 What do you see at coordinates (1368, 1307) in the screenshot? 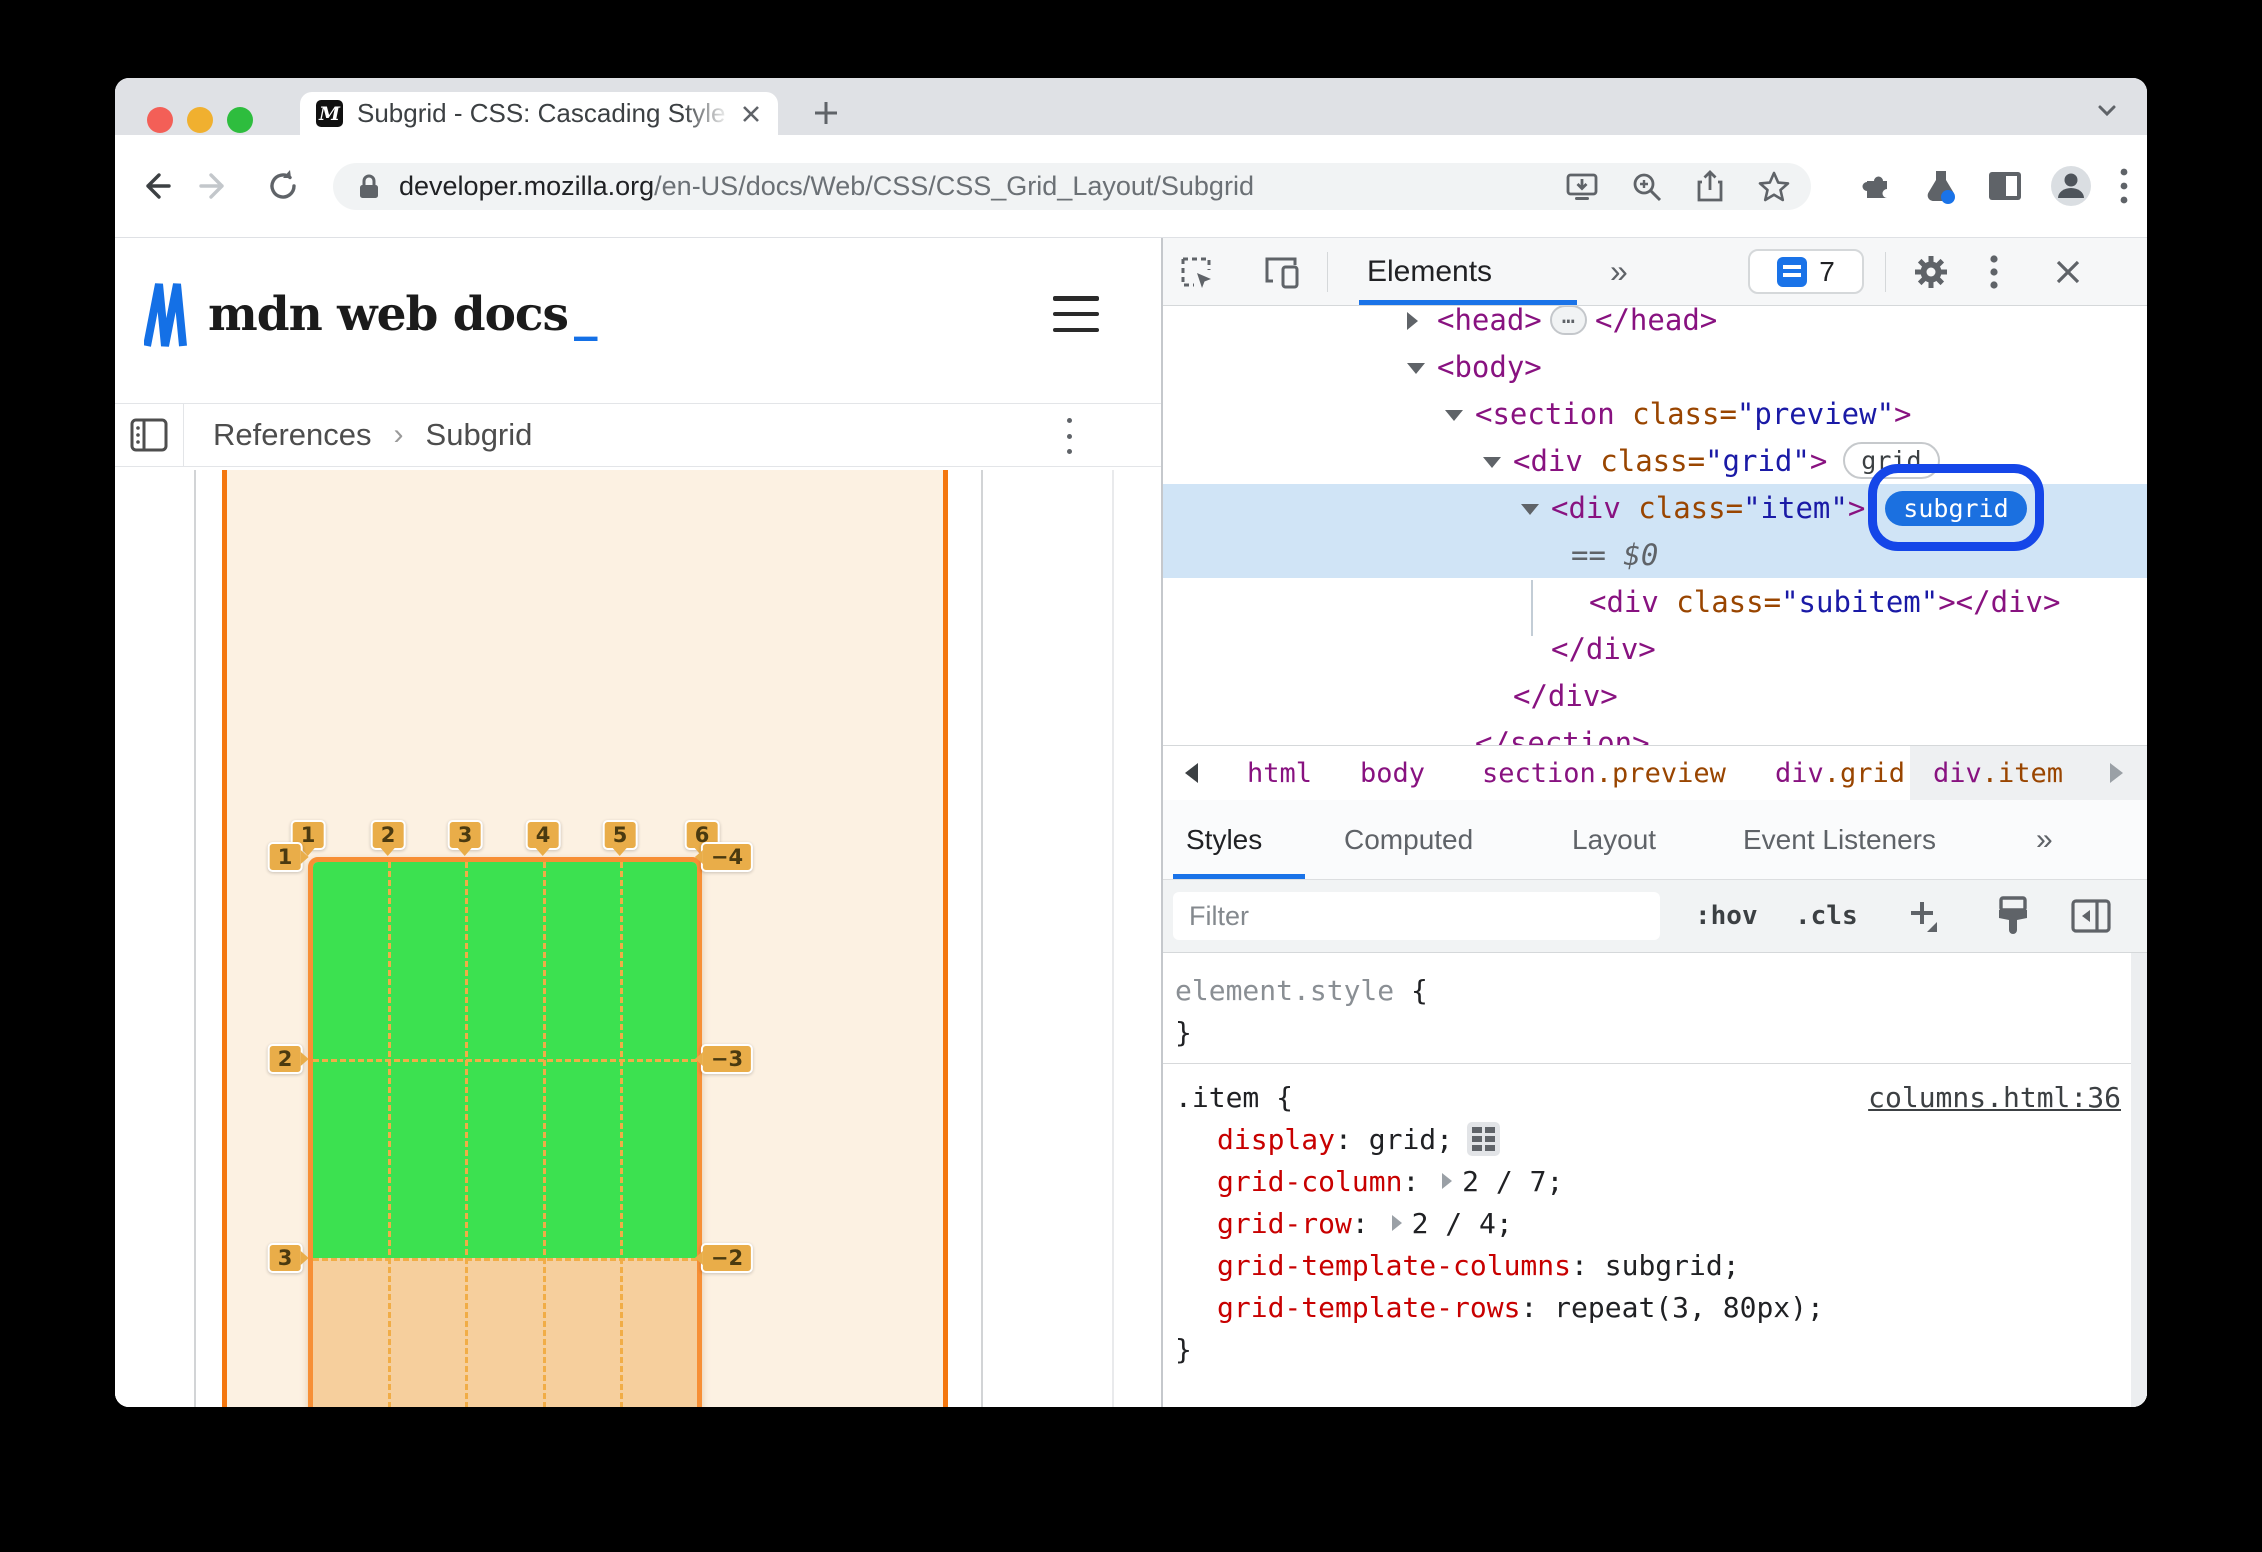
I see `css-property-name: grid-template-rows` at bounding box center [1368, 1307].